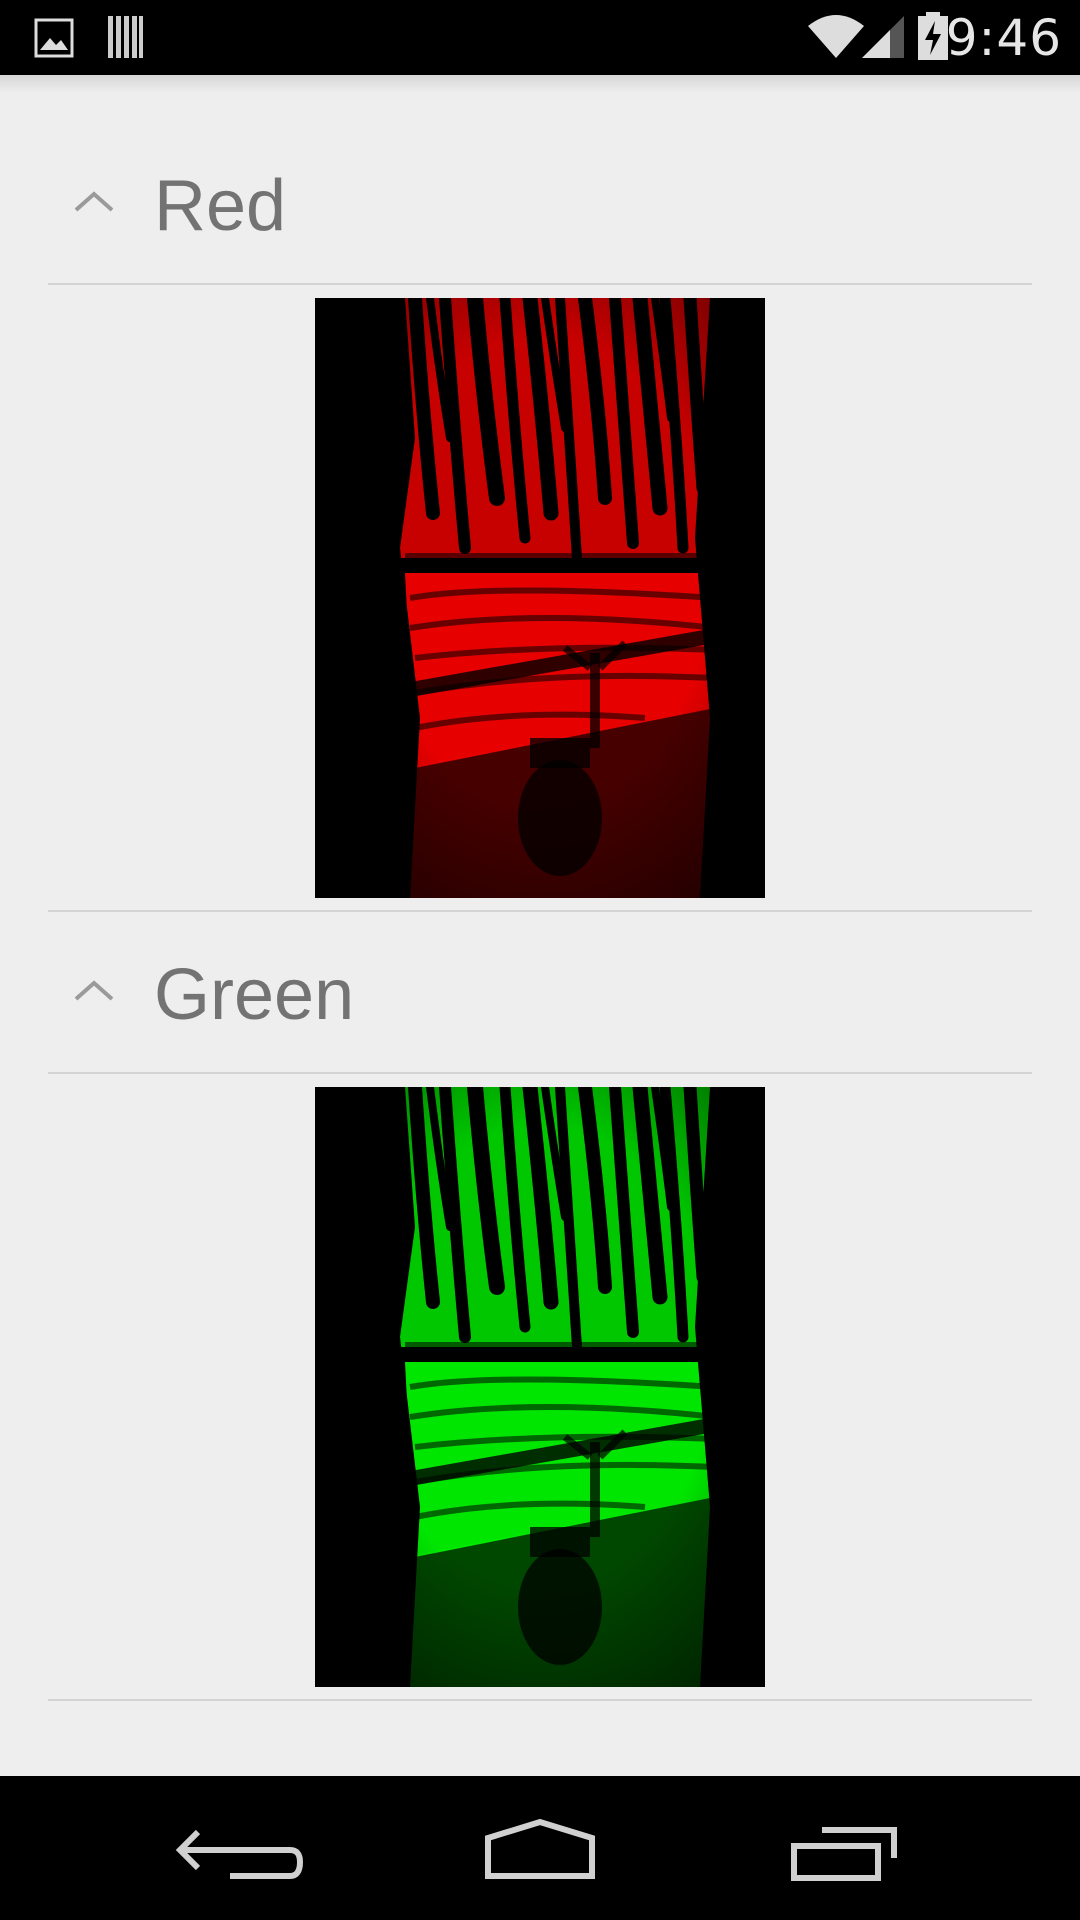  I want to click on signal-icon, so click(883, 37).